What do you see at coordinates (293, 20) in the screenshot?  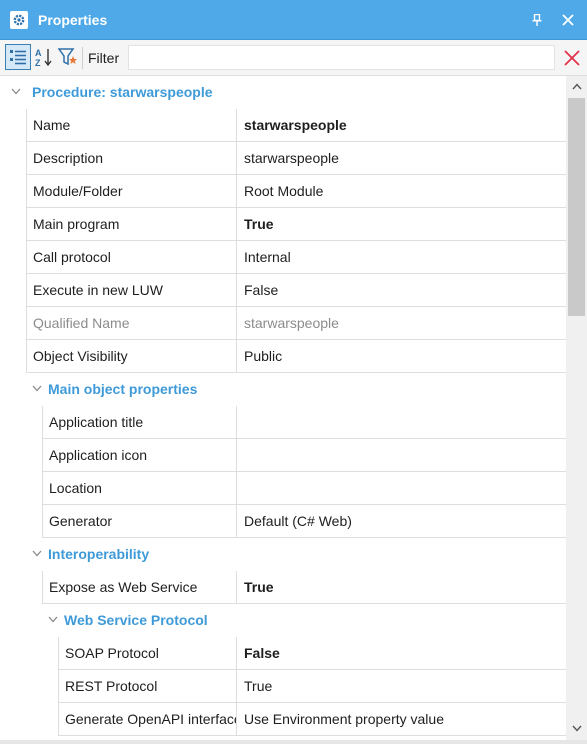 I see `title-bar: Properties` at bounding box center [293, 20].